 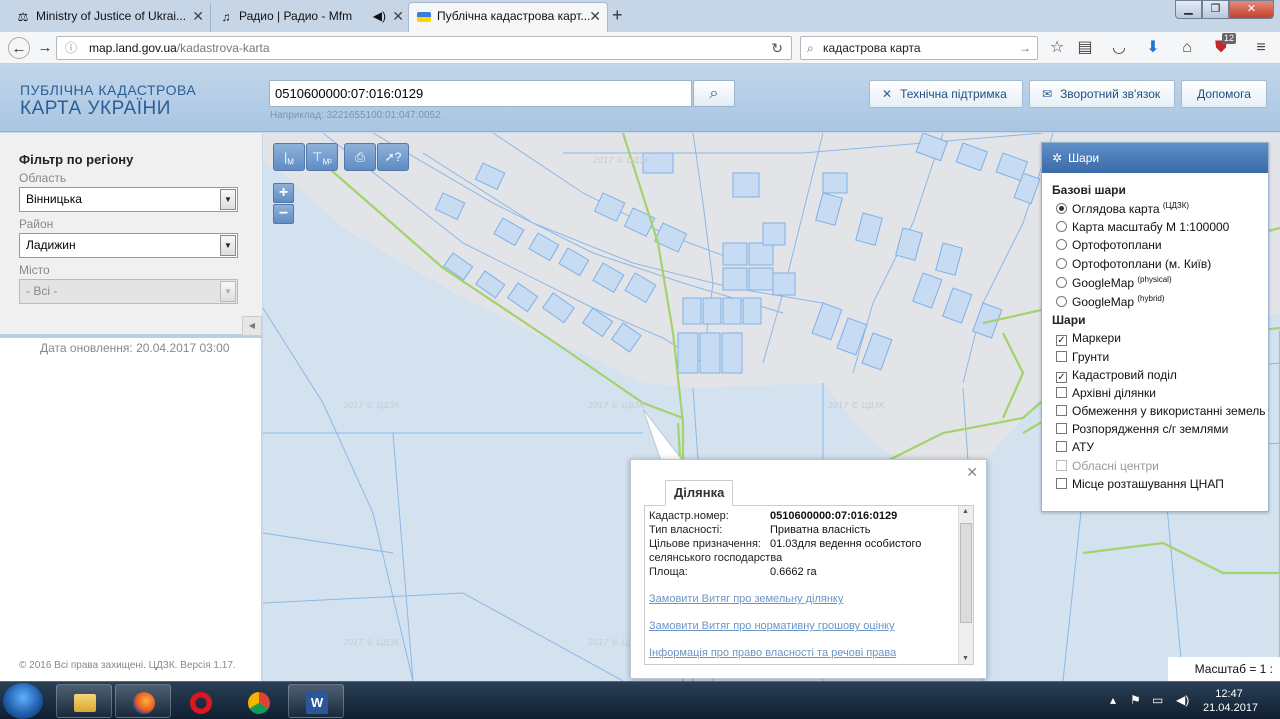 What do you see at coordinates (966, 573) in the screenshot?
I see `scroll-thumb` at bounding box center [966, 573].